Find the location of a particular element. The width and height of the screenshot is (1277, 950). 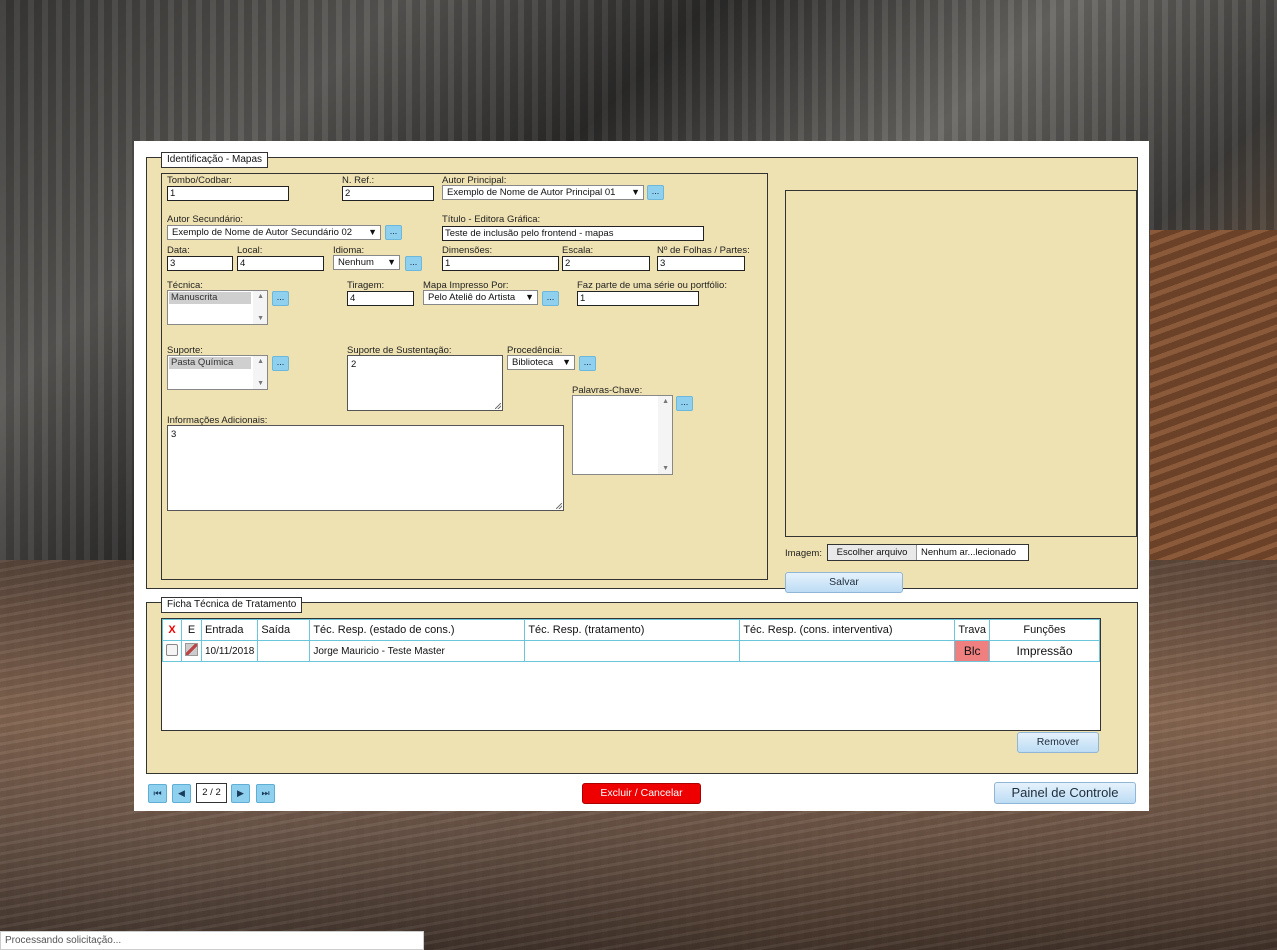

autor-principal-value: Exemplo de Nome de Autor Principal 01 is located at coordinates (531, 192).